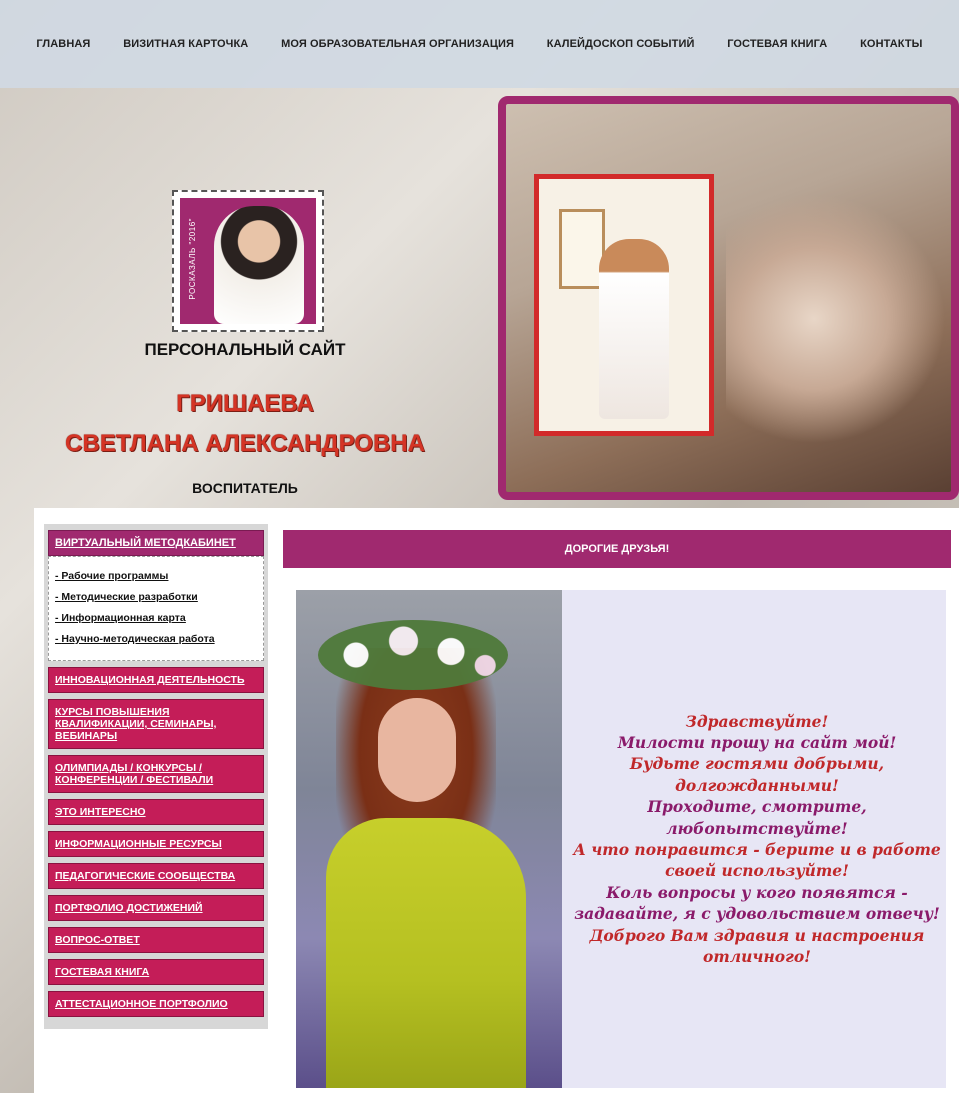  I want to click on portrait-dress, so click(426, 953).